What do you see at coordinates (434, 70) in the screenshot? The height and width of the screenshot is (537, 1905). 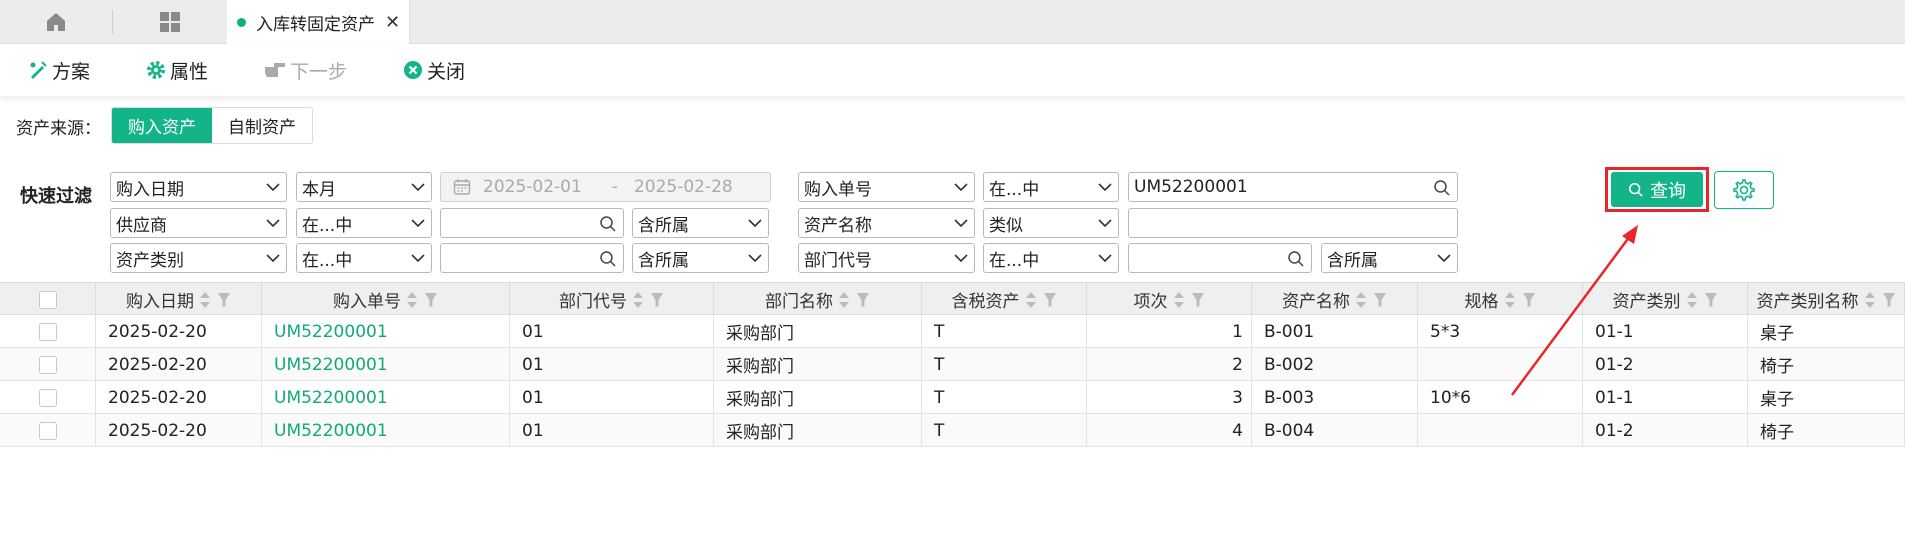 I see `close-button: 关闭` at bounding box center [434, 70].